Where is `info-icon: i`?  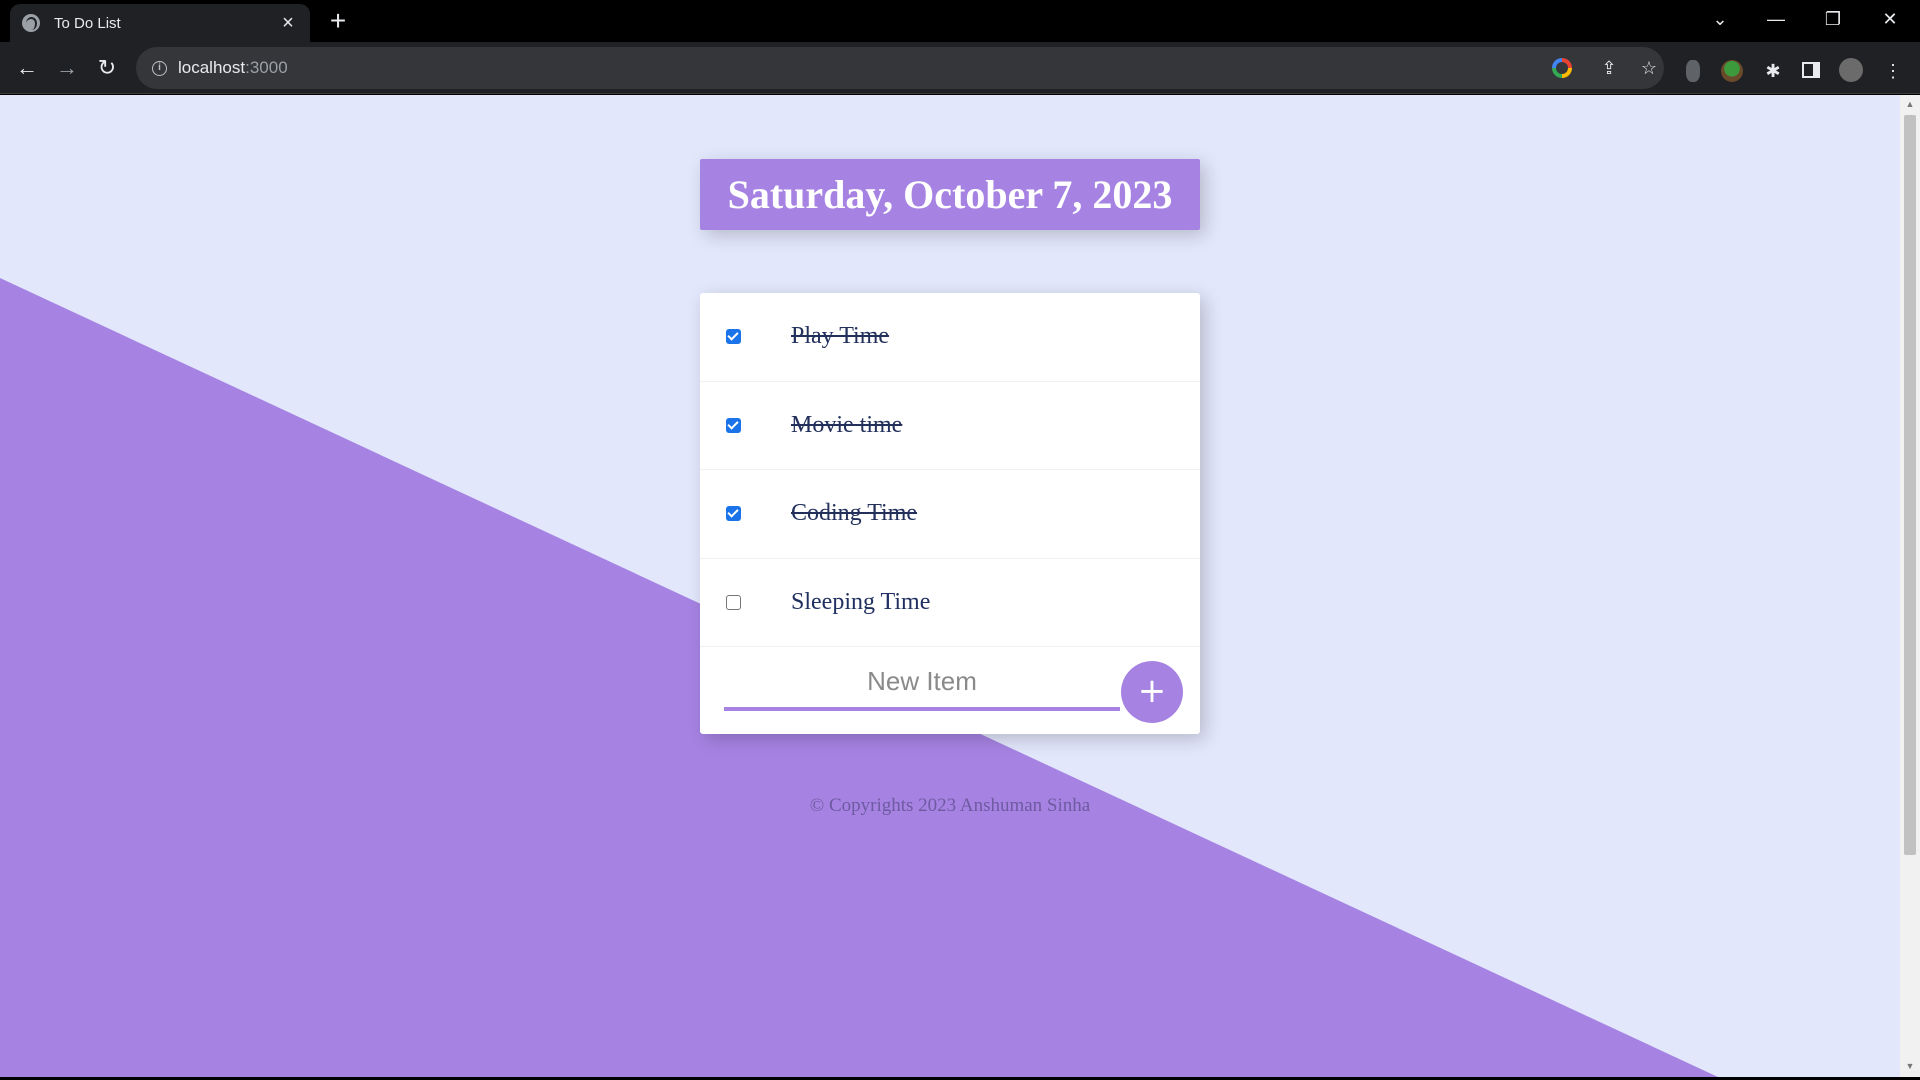
info-icon: i is located at coordinates (159, 68).